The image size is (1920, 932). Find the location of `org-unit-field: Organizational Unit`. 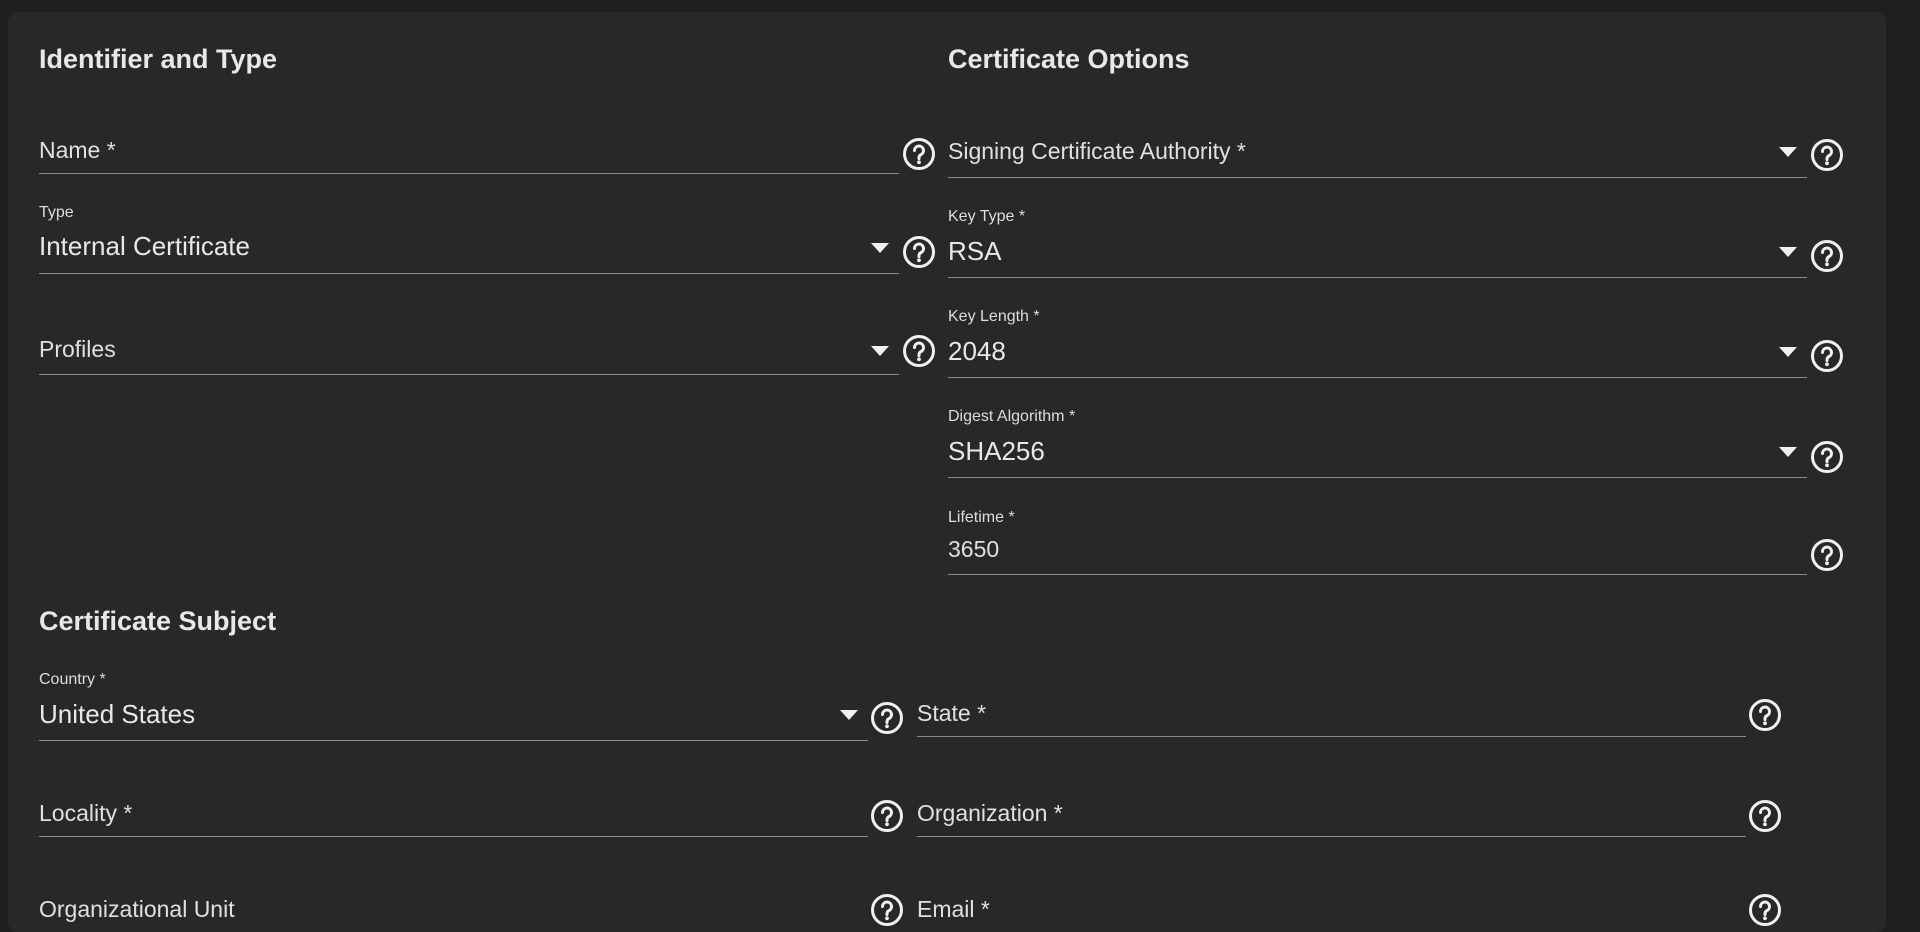

org-unit-field: Organizational Unit is located at coordinates (453, 908).